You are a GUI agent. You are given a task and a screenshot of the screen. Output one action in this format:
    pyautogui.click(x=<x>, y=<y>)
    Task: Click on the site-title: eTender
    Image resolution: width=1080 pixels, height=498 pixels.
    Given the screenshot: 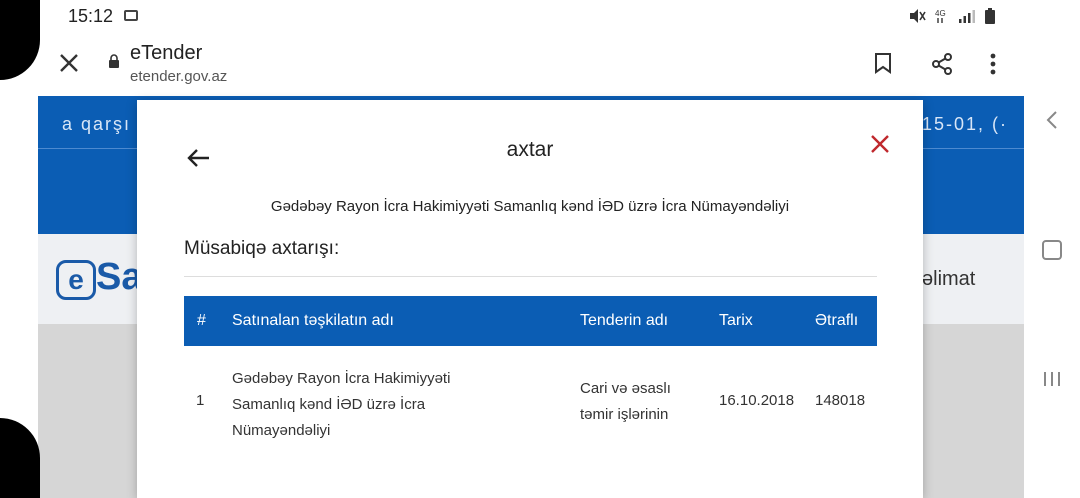 What is the action you would take?
    pyautogui.click(x=166, y=53)
    